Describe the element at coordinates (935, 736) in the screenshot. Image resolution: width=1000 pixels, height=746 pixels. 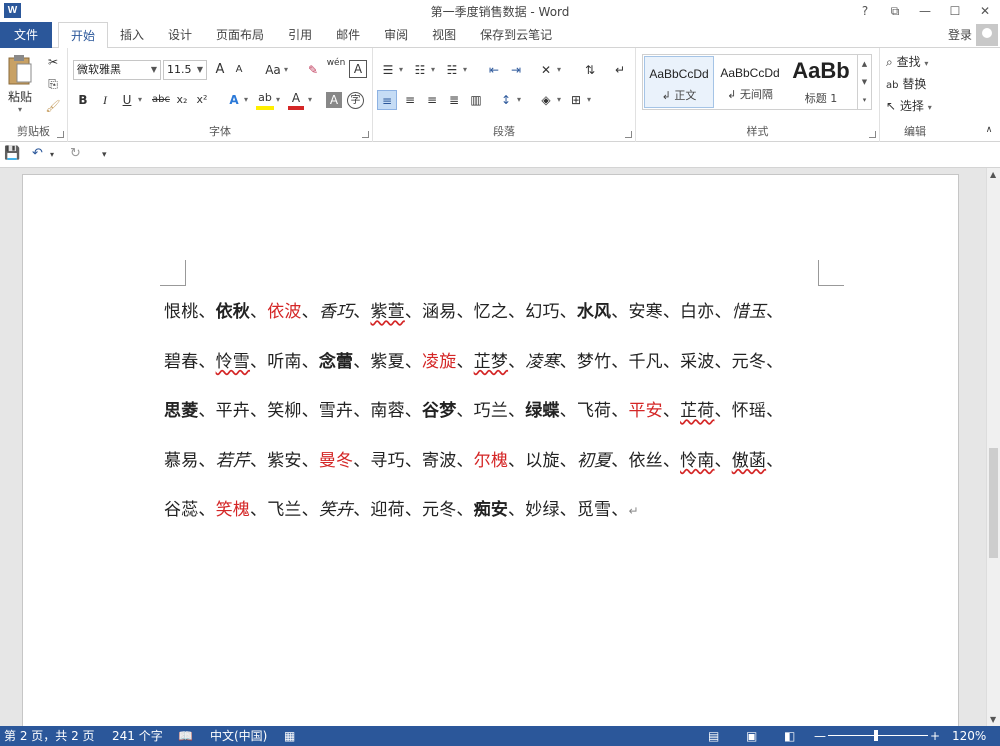
I see `zoom-in-button: +` at that location.